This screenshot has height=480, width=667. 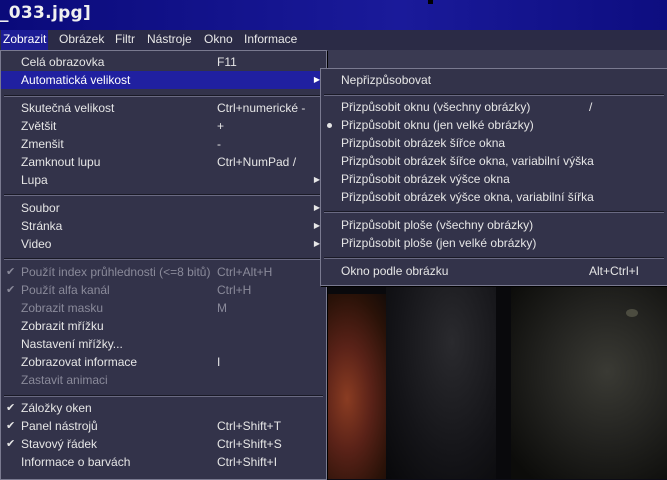 I want to click on menu-item-shortcut: Alt+Ctrl+I, so click(x=614, y=271).